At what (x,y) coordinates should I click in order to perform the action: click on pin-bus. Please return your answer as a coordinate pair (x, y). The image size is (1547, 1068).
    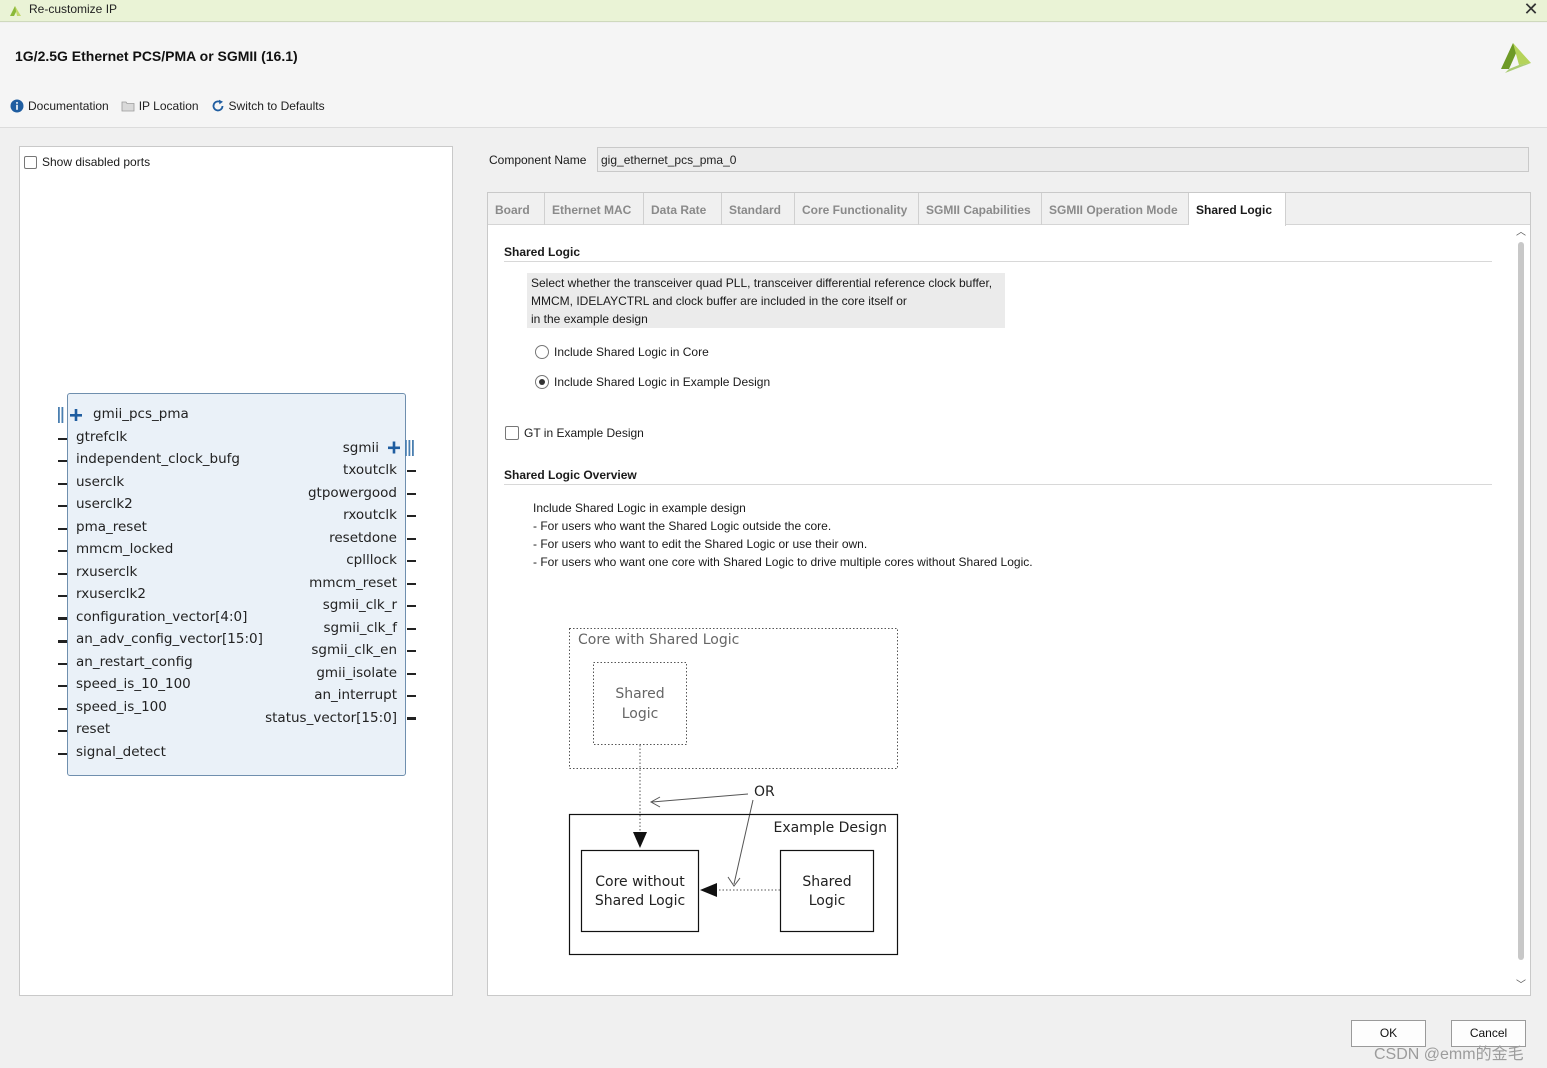
    Looking at the image, I should click on (411, 718).